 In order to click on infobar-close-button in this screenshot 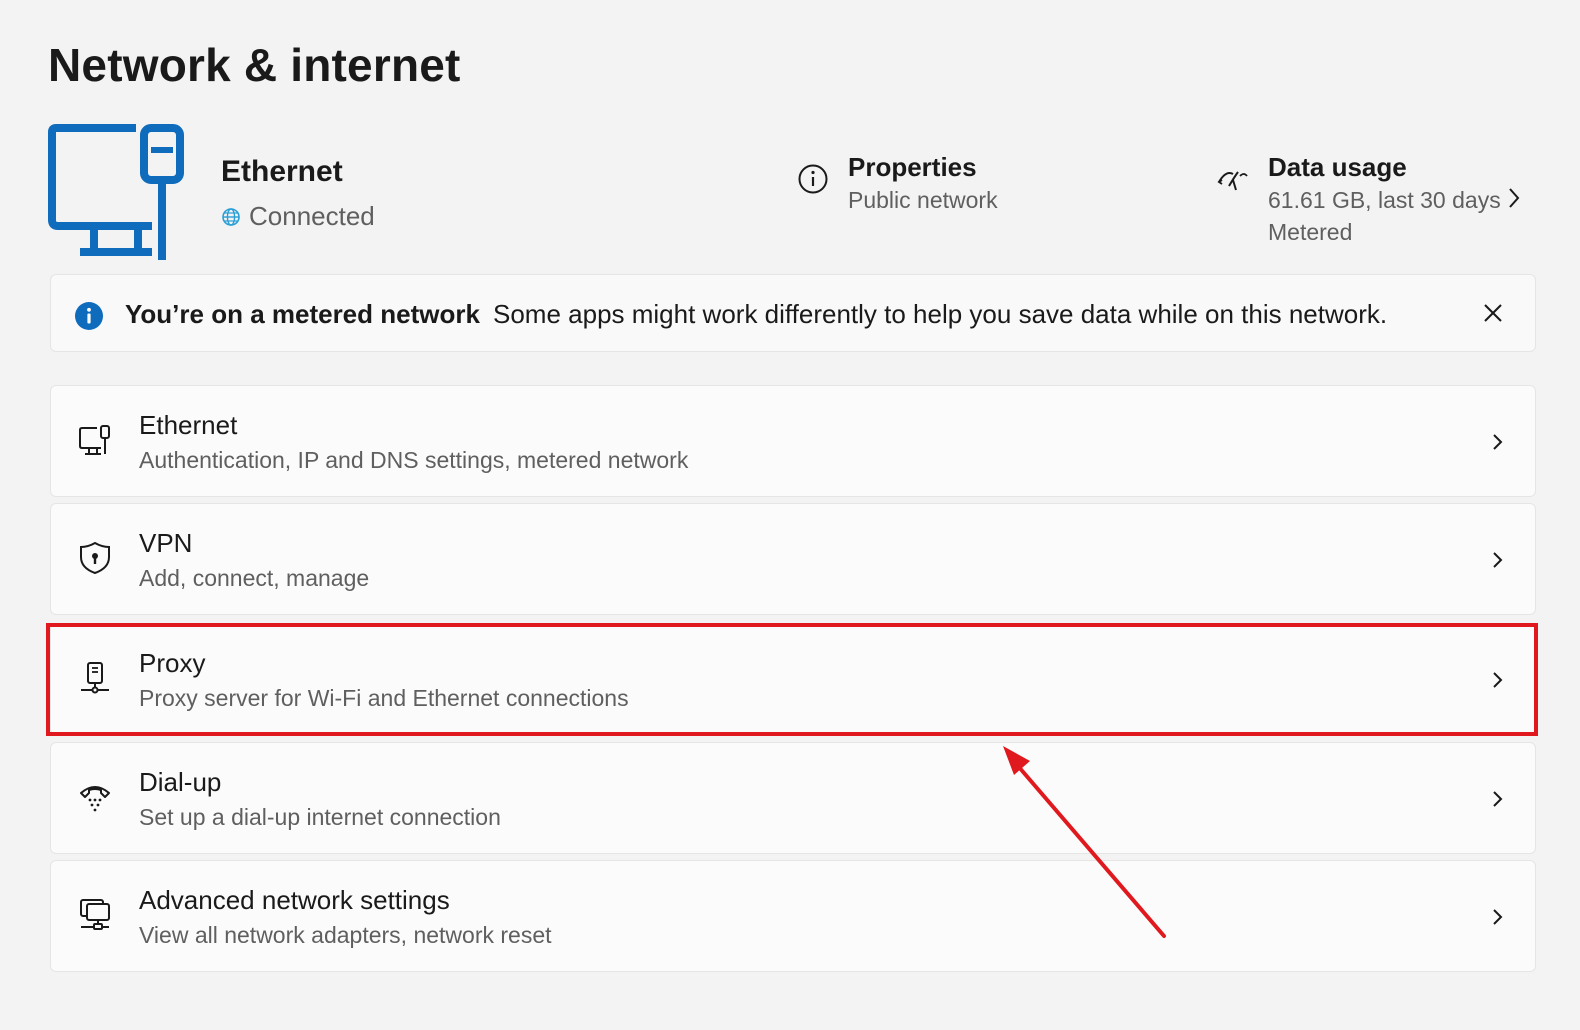, I will do `click(1493, 313)`.